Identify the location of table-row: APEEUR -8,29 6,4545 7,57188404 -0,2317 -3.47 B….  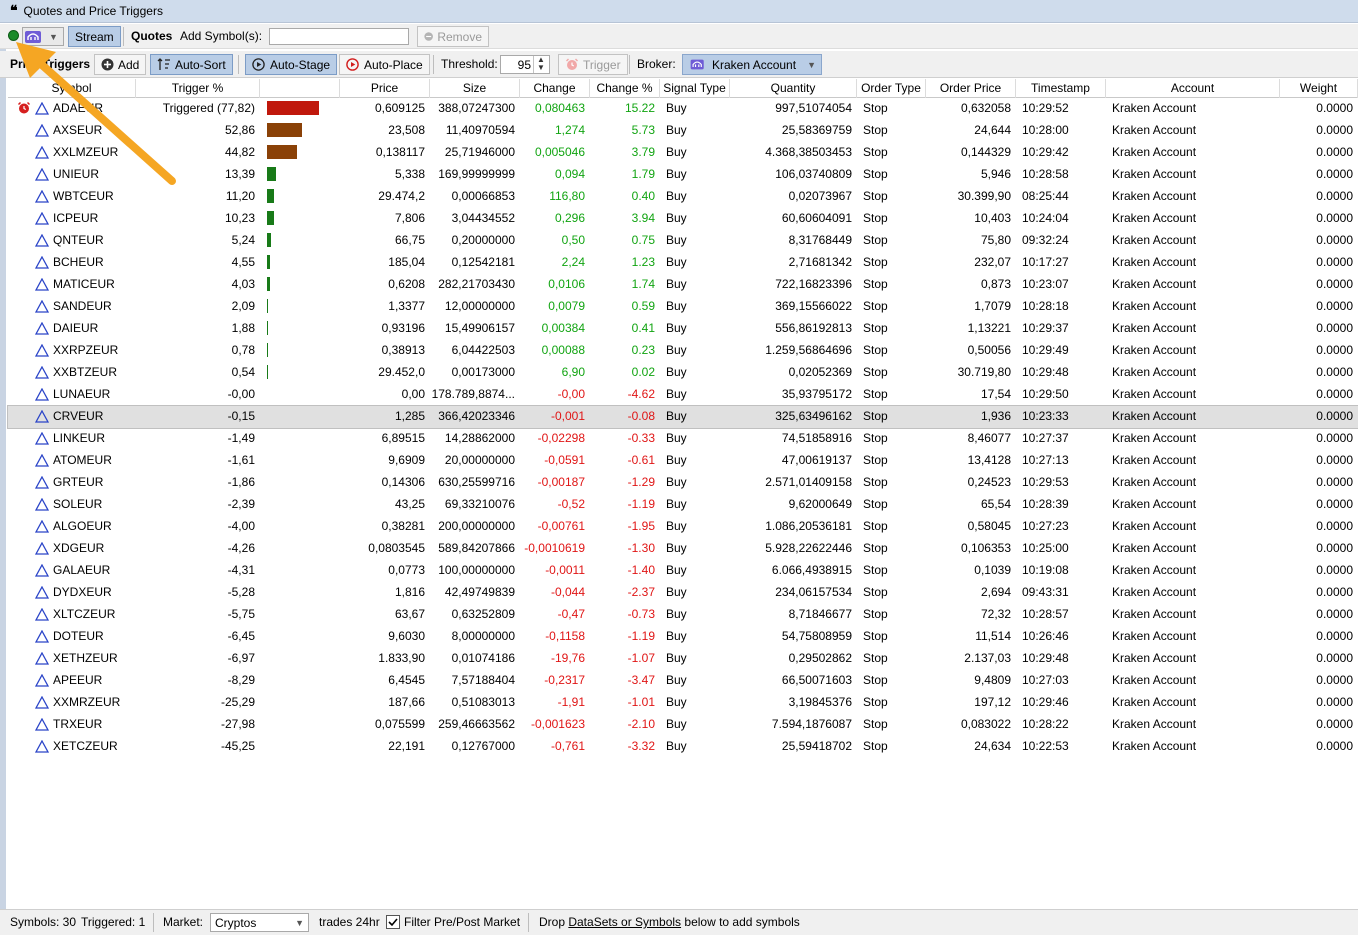
(683, 681).